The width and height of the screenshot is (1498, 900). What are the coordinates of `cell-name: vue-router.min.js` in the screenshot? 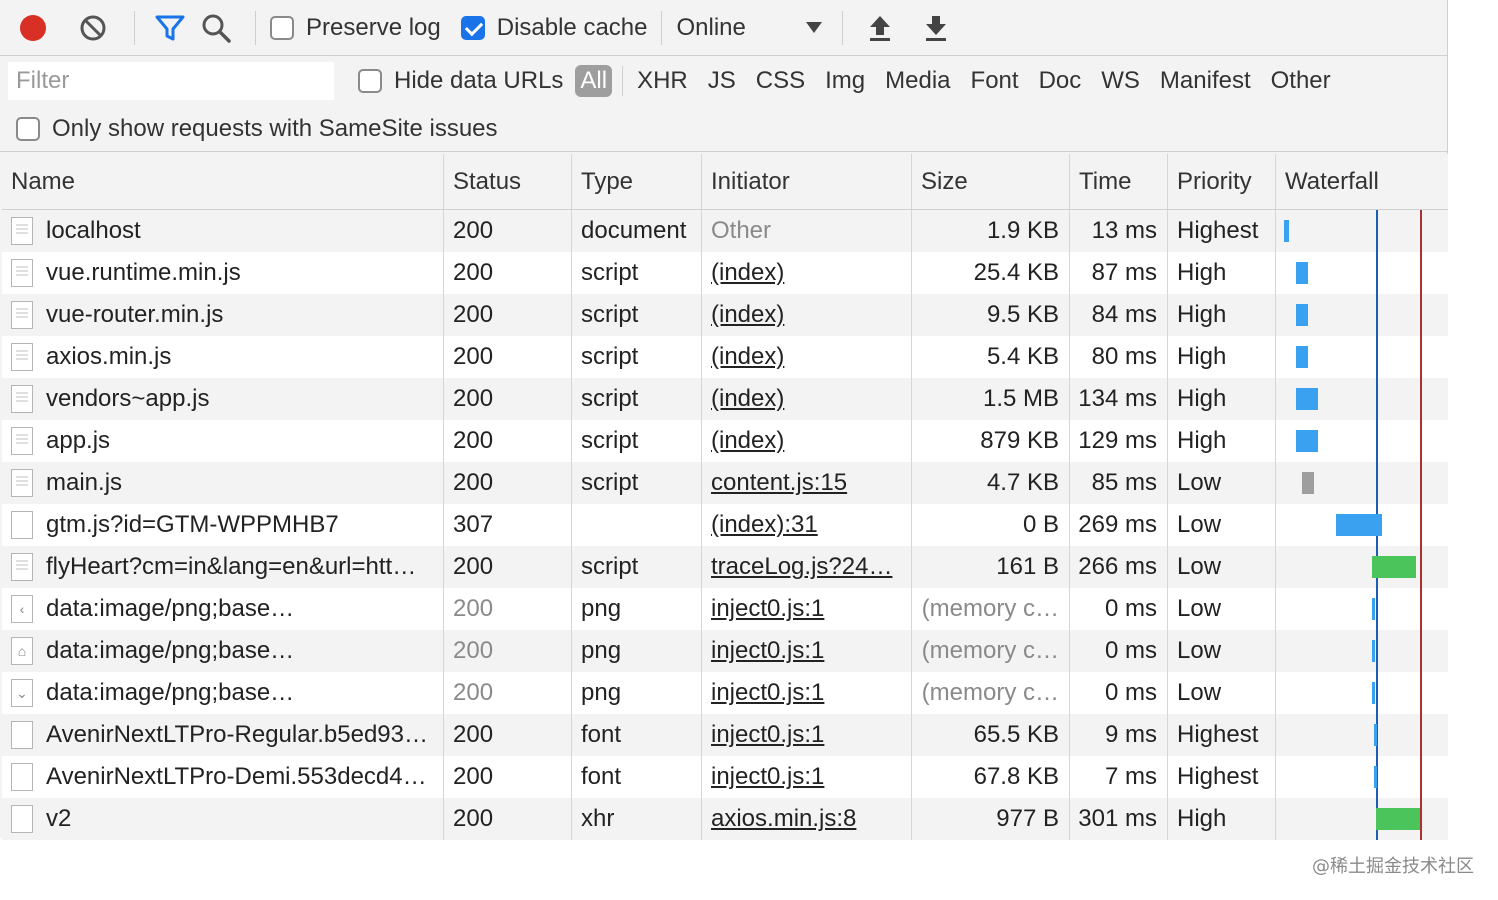 It's located at (223, 315).